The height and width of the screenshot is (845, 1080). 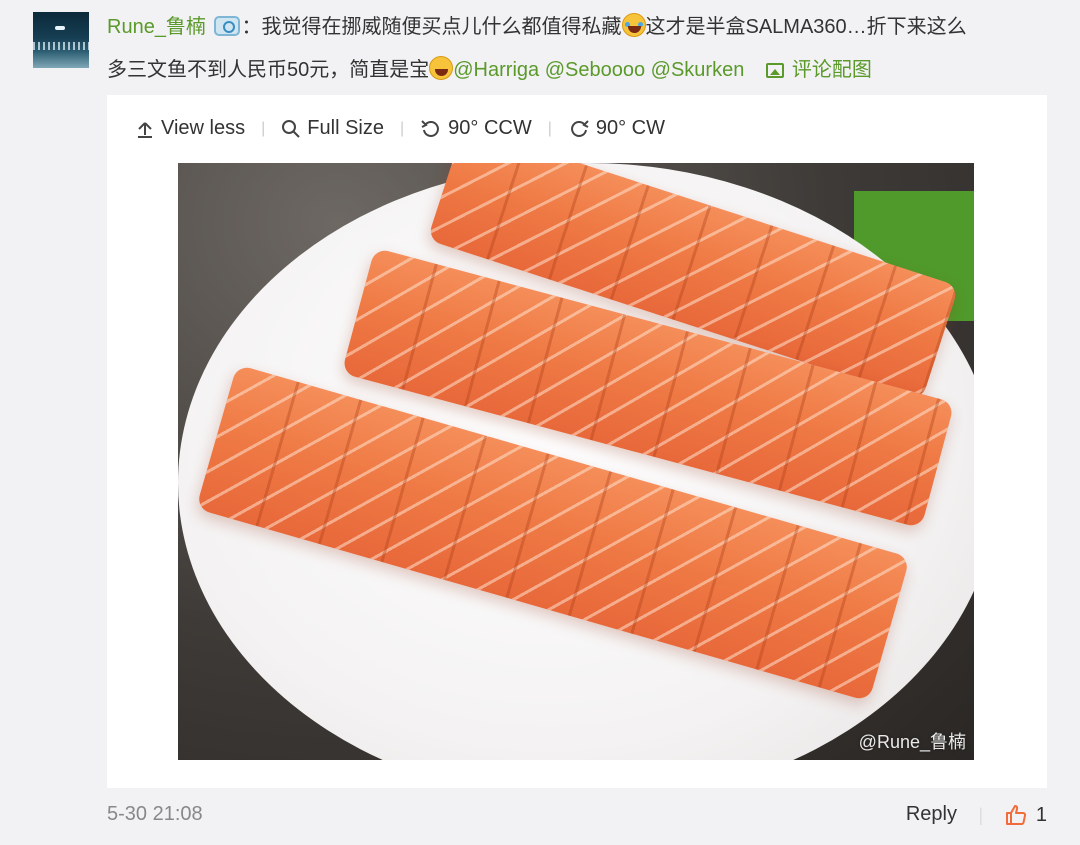 I want to click on comment-text-part1: 我觉得在挪威随便买点儿什么都值得私藏, so click(x=441, y=27).